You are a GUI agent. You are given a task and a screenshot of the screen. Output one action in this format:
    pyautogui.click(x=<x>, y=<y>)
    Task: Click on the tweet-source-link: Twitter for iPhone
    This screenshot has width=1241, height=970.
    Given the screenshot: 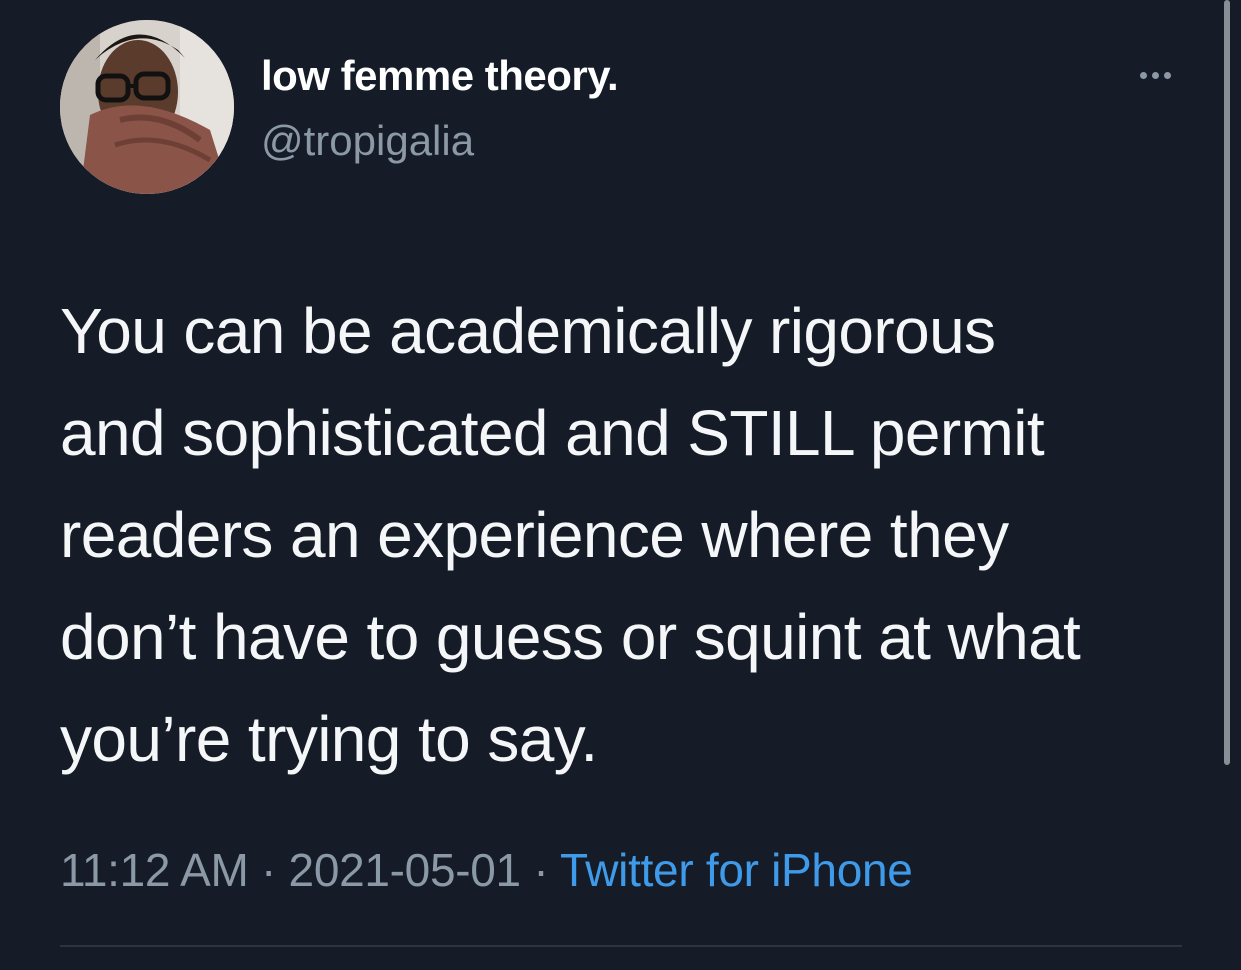 What is the action you would take?
    pyautogui.click(x=736, y=870)
    